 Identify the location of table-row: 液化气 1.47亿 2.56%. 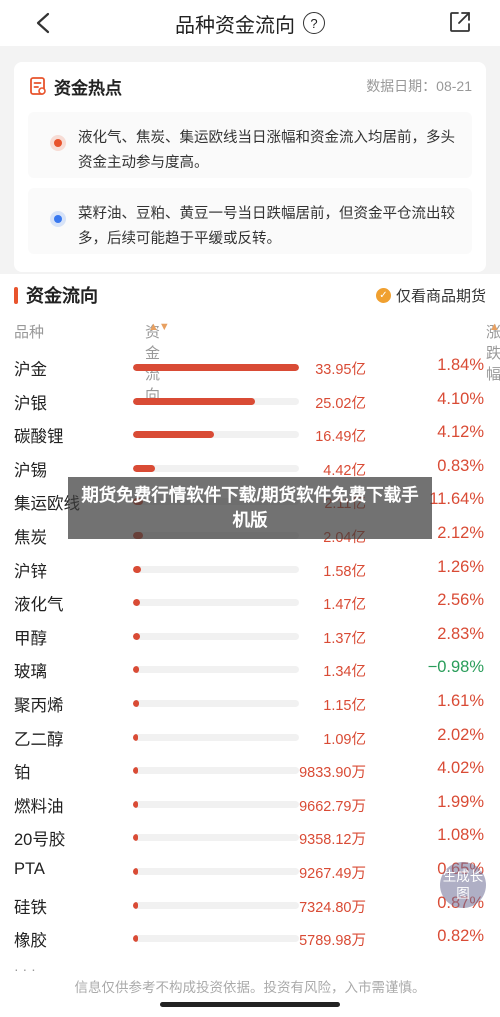
(250, 602).